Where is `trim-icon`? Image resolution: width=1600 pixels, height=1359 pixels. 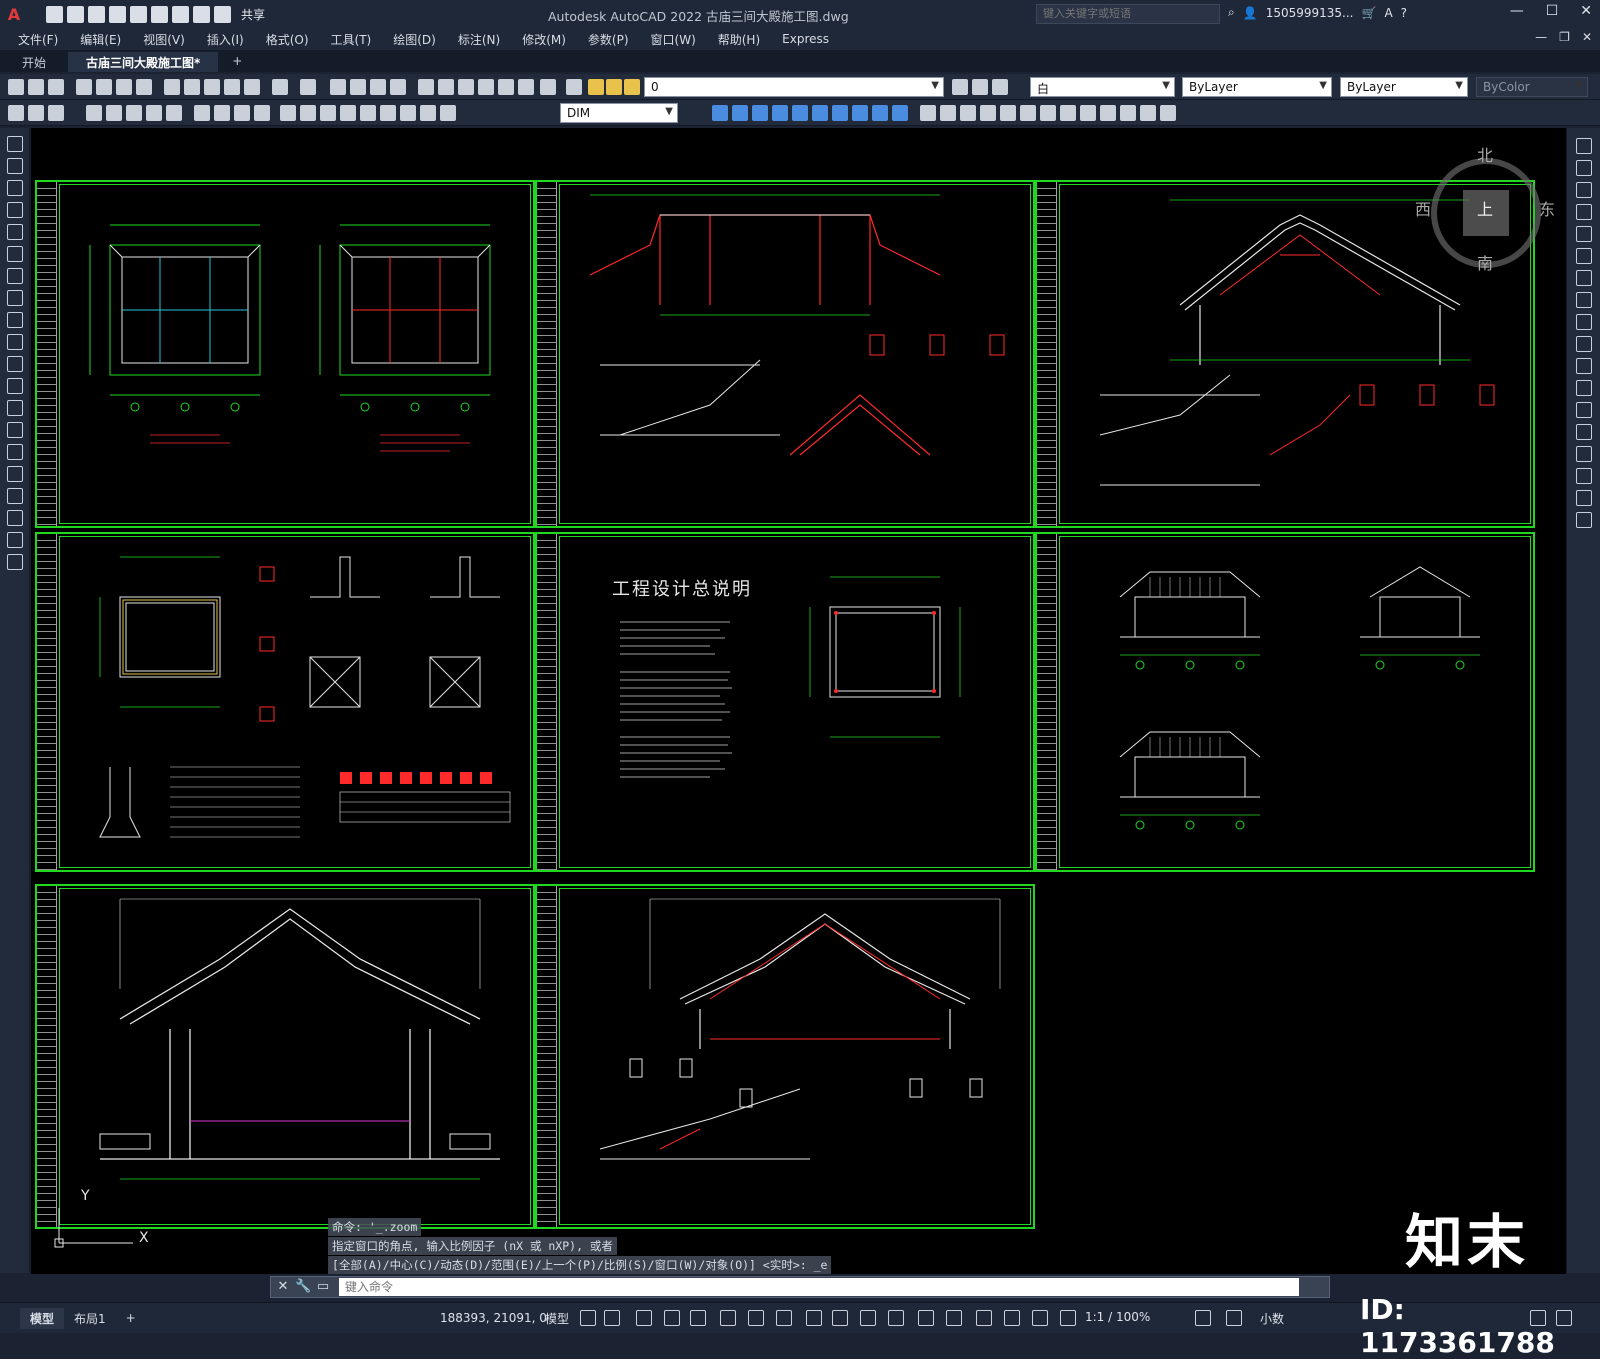 trim-icon is located at coordinates (1584, 344).